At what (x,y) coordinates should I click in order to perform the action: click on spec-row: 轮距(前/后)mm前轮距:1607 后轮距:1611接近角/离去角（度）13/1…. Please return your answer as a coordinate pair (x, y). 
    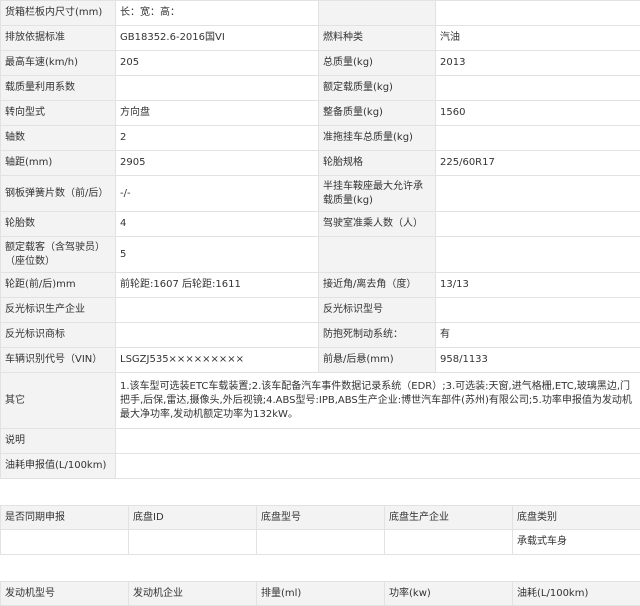
    Looking at the image, I should click on (320, 285).